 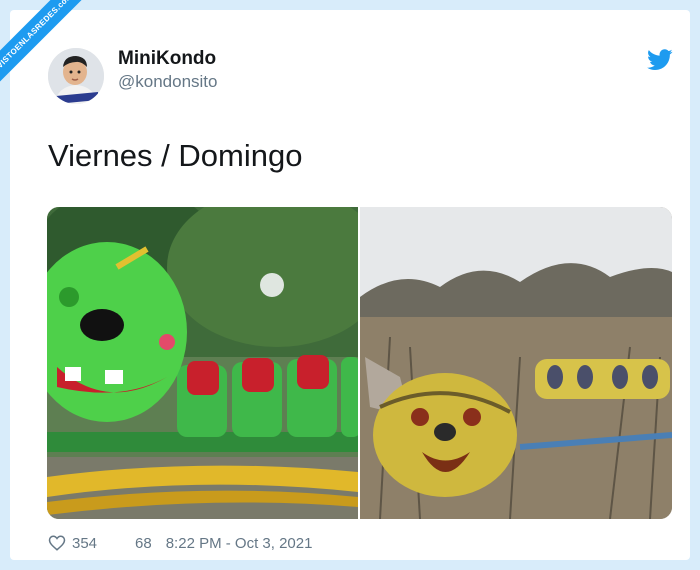 I want to click on like-count: 354, so click(x=84, y=543).